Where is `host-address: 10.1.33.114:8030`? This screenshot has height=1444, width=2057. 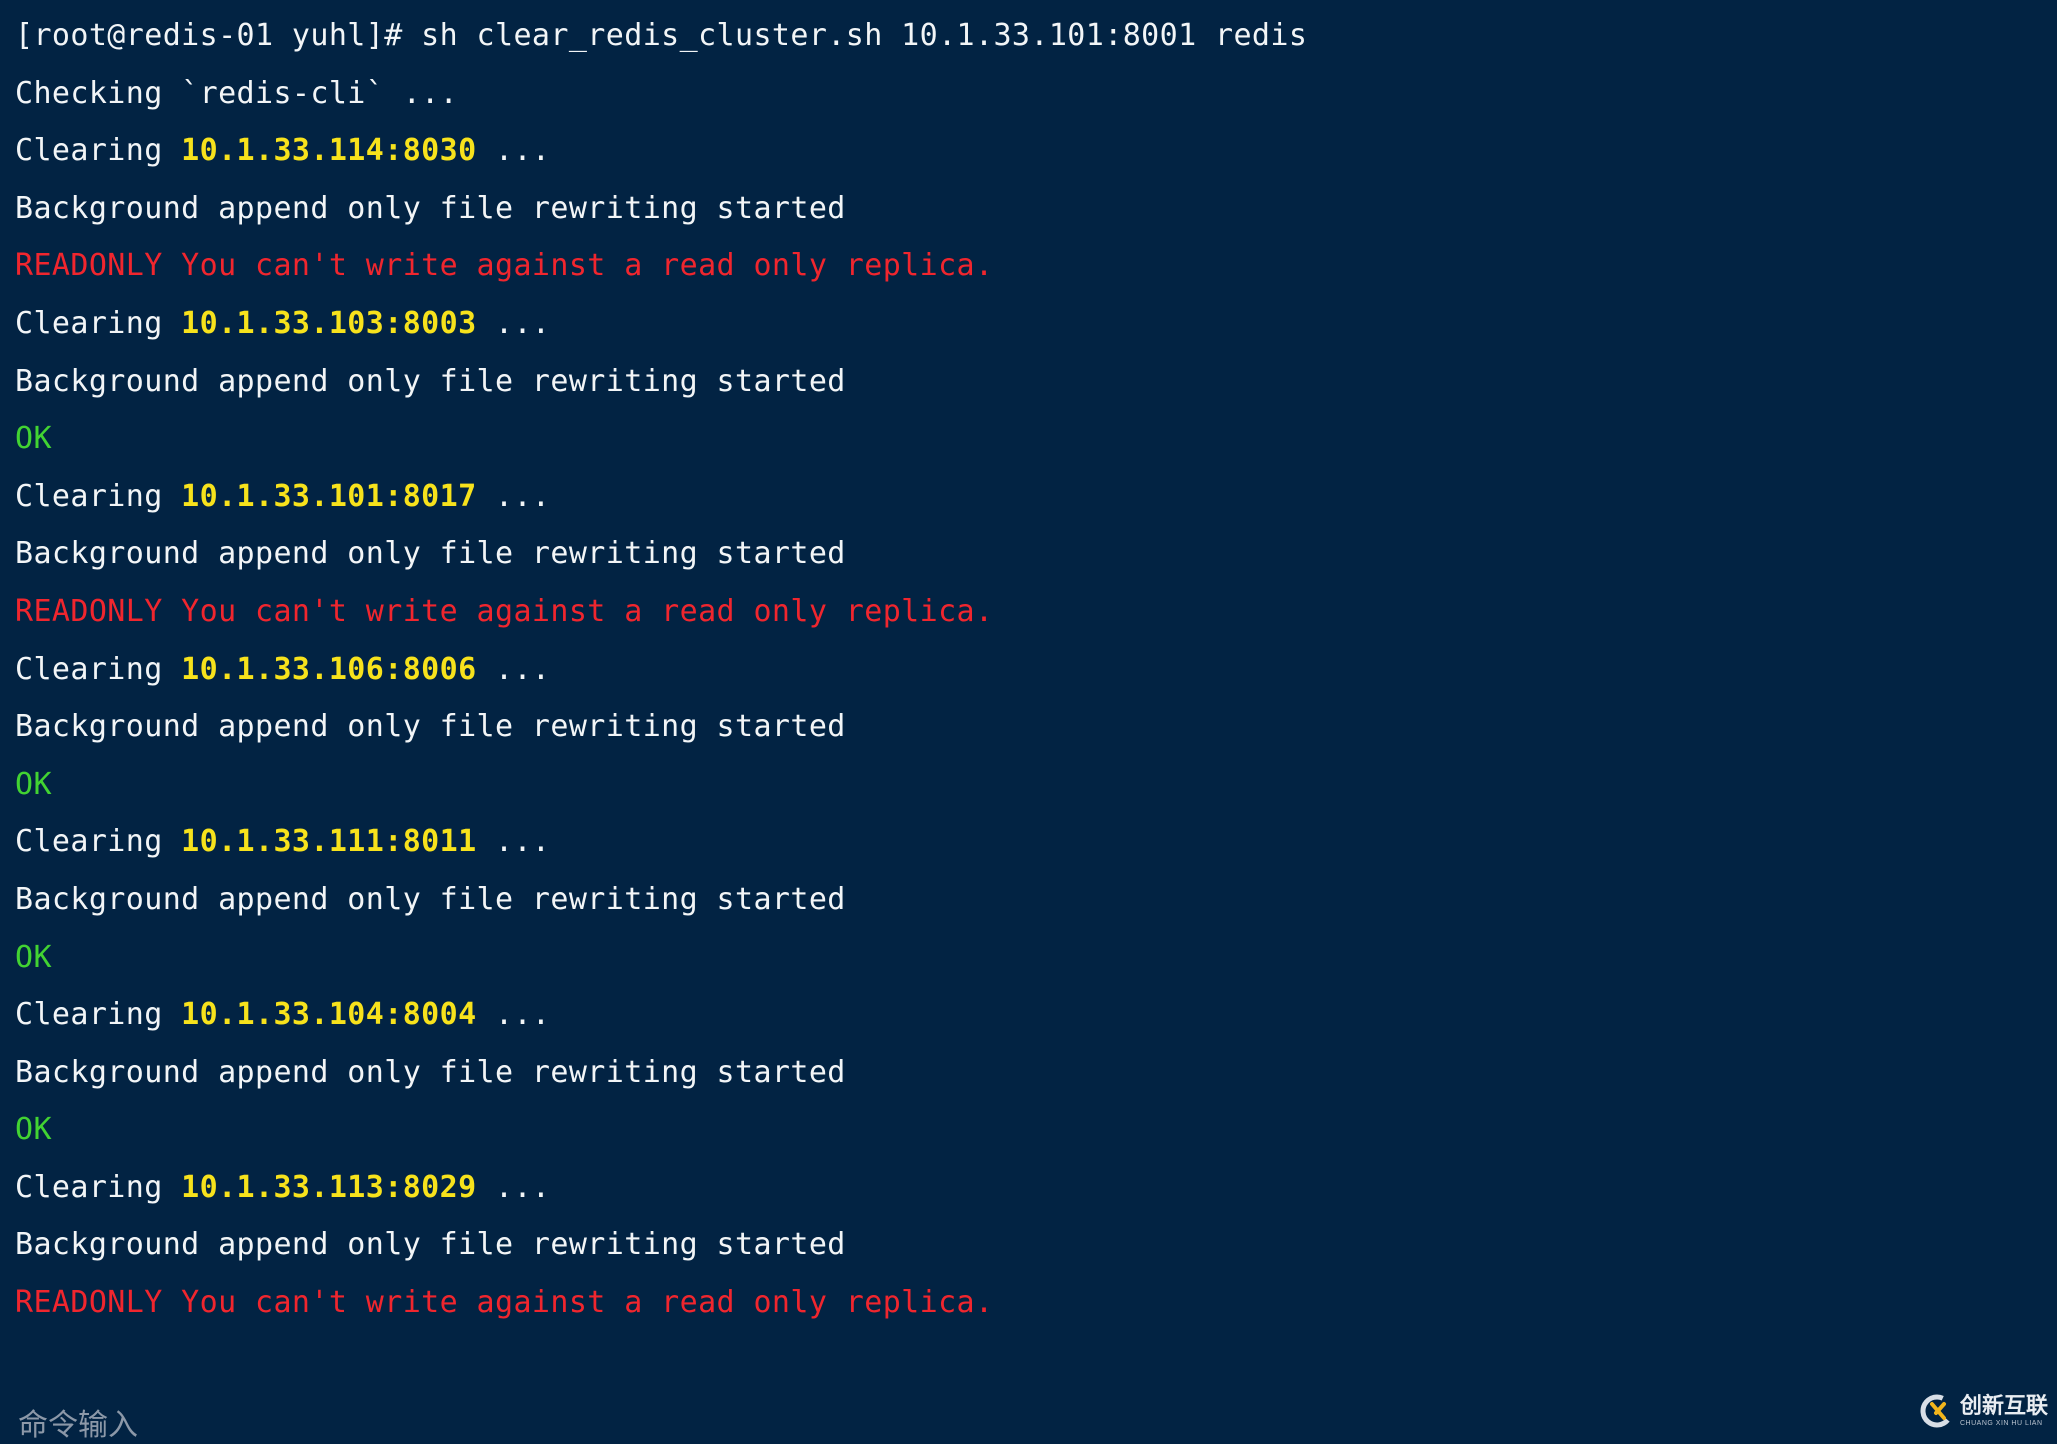
host-address: 10.1.33.114:8030 is located at coordinates (329, 151).